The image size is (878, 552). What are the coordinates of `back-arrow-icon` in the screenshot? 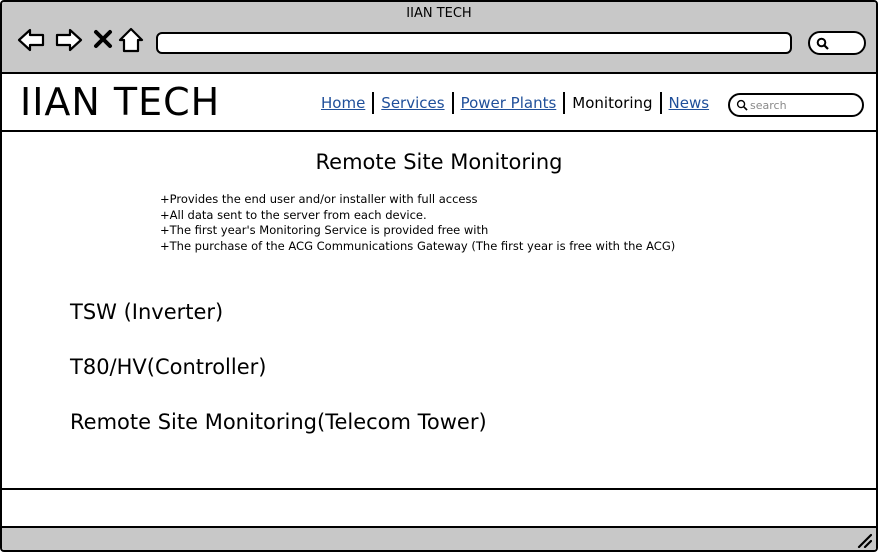 It's located at (31, 40).